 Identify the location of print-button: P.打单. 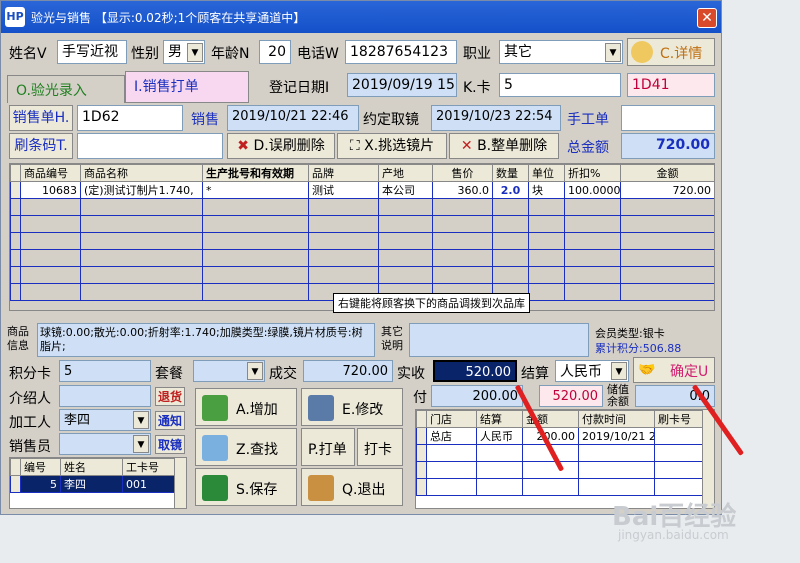
(328, 447).